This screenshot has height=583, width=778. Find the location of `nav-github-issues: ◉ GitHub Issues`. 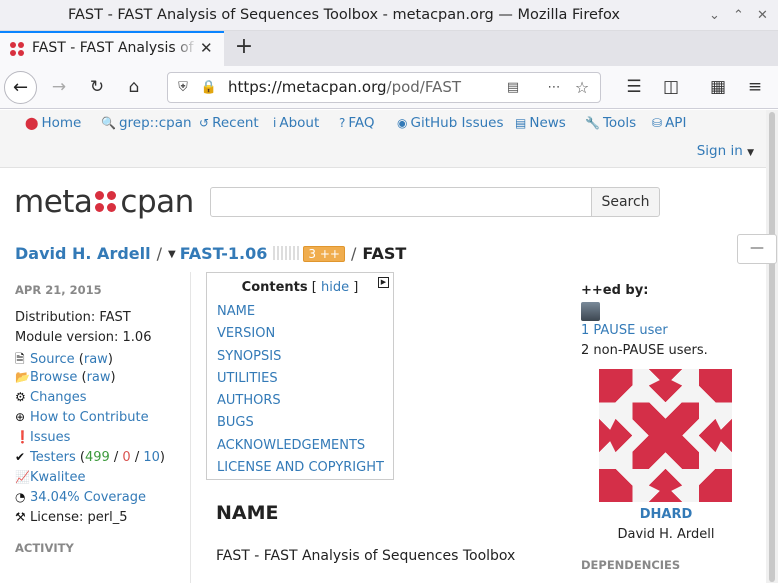

nav-github-issues: ◉ GitHub Issues is located at coordinates (450, 123).